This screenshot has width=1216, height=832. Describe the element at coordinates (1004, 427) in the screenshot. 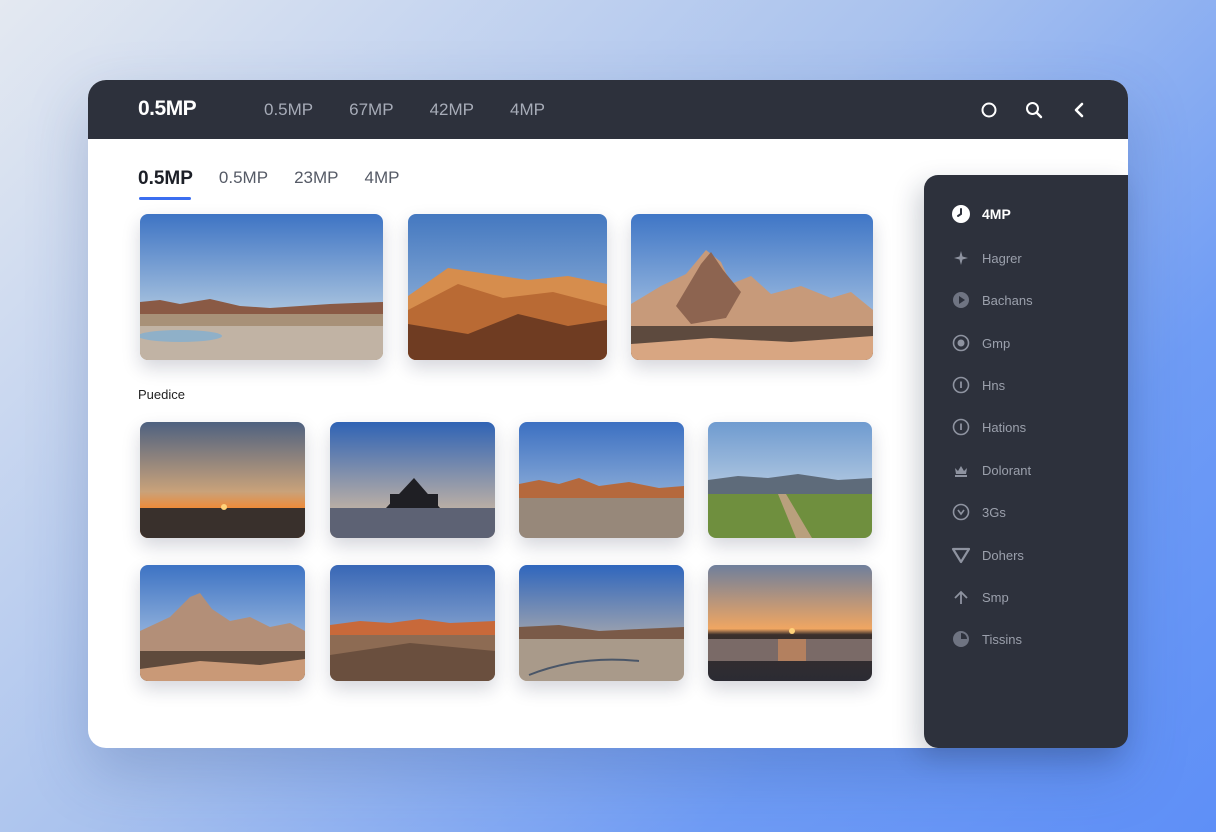

I see `sidebar-item-label: Hations` at that location.